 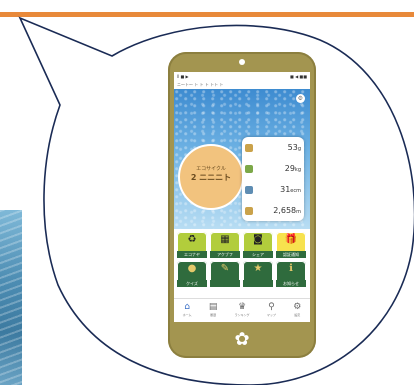 I want to click on stats-card: 53g 29kg 31ecm 2,658m, so click(x=273, y=179).